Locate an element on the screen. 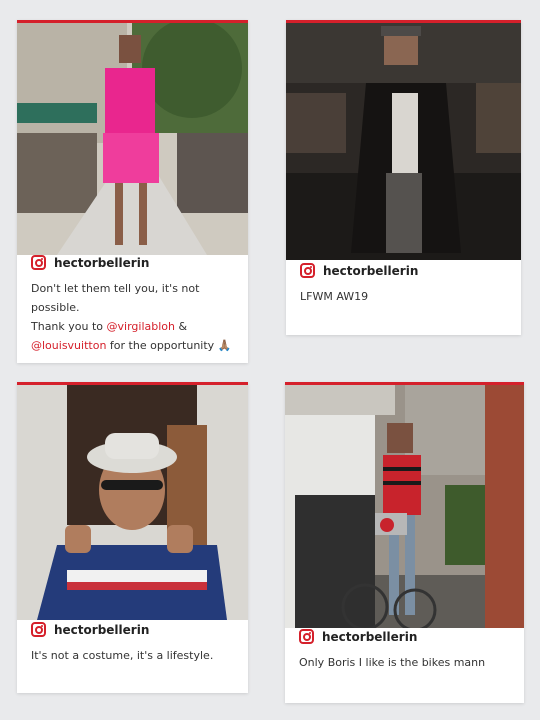 The image size is (540, 720). post-photo-leather-coat is located at coordinates (403, 141).